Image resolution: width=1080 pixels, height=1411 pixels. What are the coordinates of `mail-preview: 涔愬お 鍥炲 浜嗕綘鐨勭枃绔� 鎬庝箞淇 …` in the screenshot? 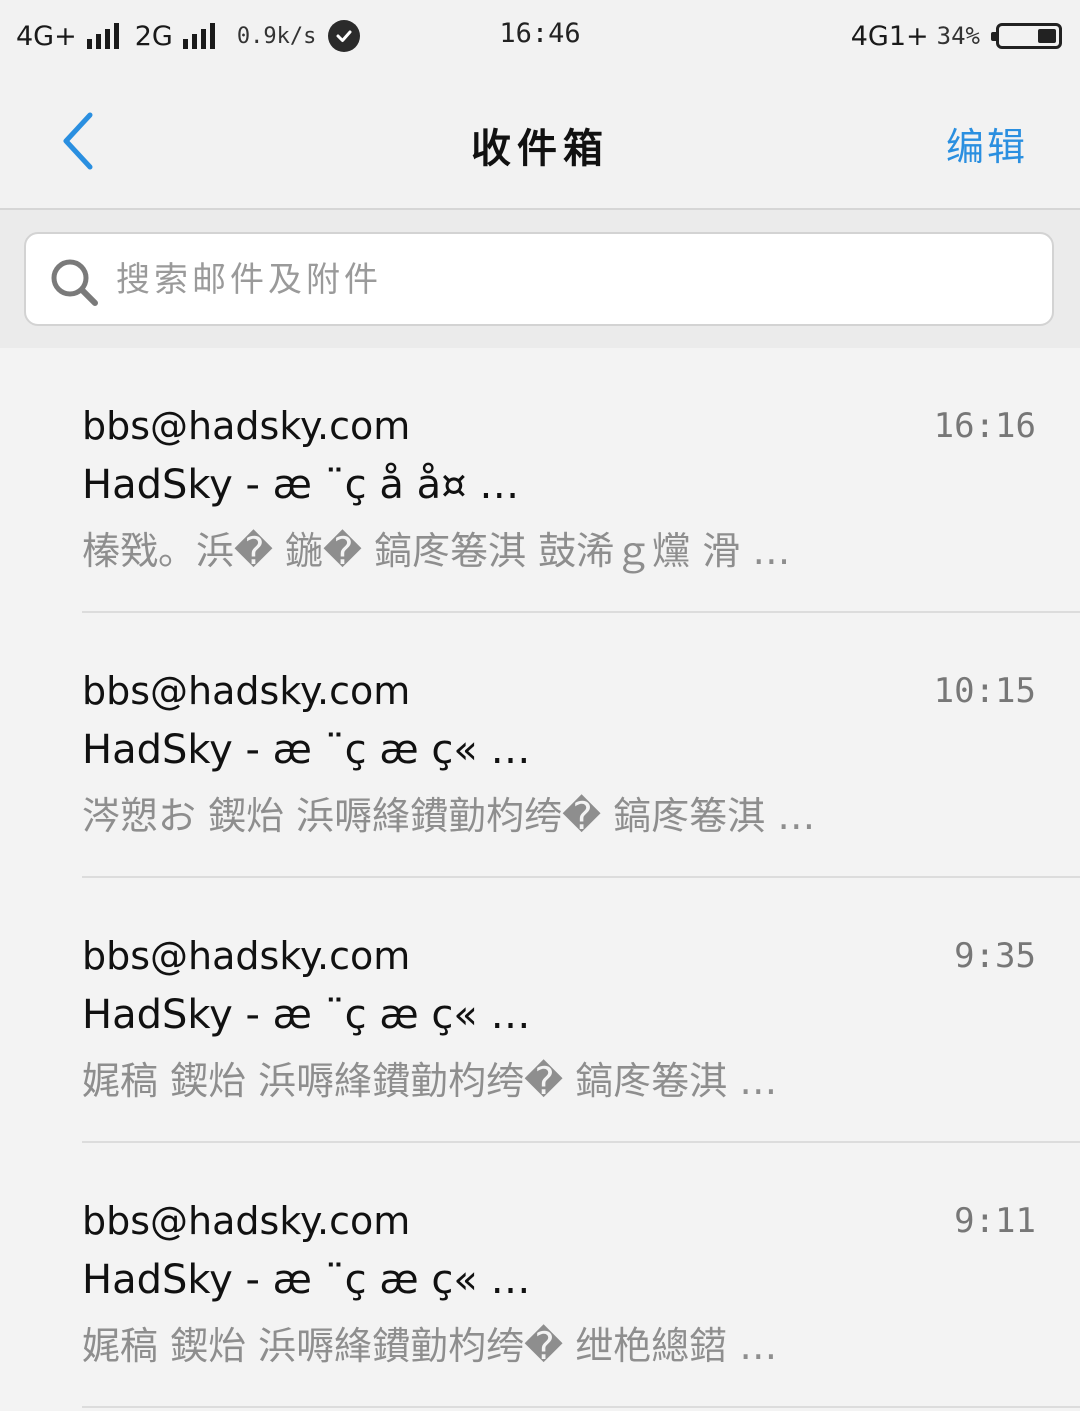 It's located at (449, 816).